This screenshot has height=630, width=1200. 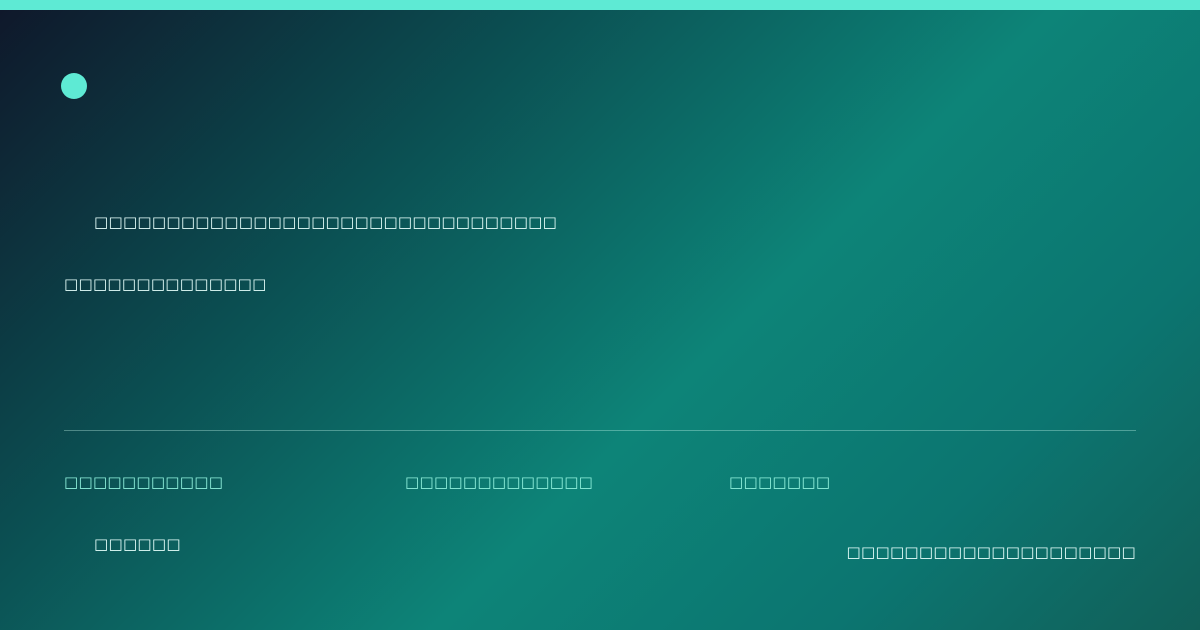 I want to click on divider, so click(x=600, y=430).